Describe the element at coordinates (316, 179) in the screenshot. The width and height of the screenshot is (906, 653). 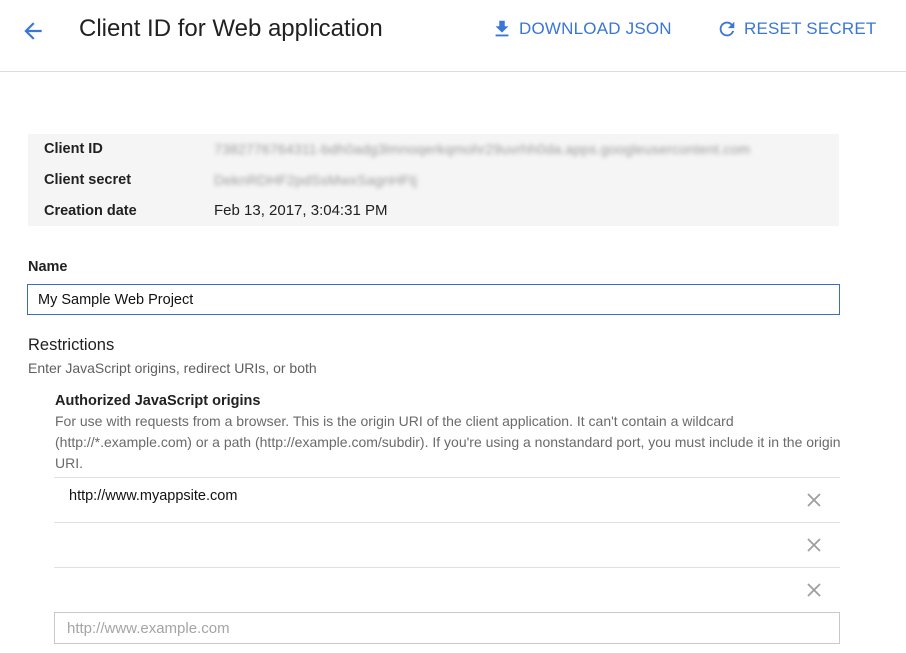
I see `client-secret-value: DeknRDHF2pdSsMwxSagnHFtj` at that location.